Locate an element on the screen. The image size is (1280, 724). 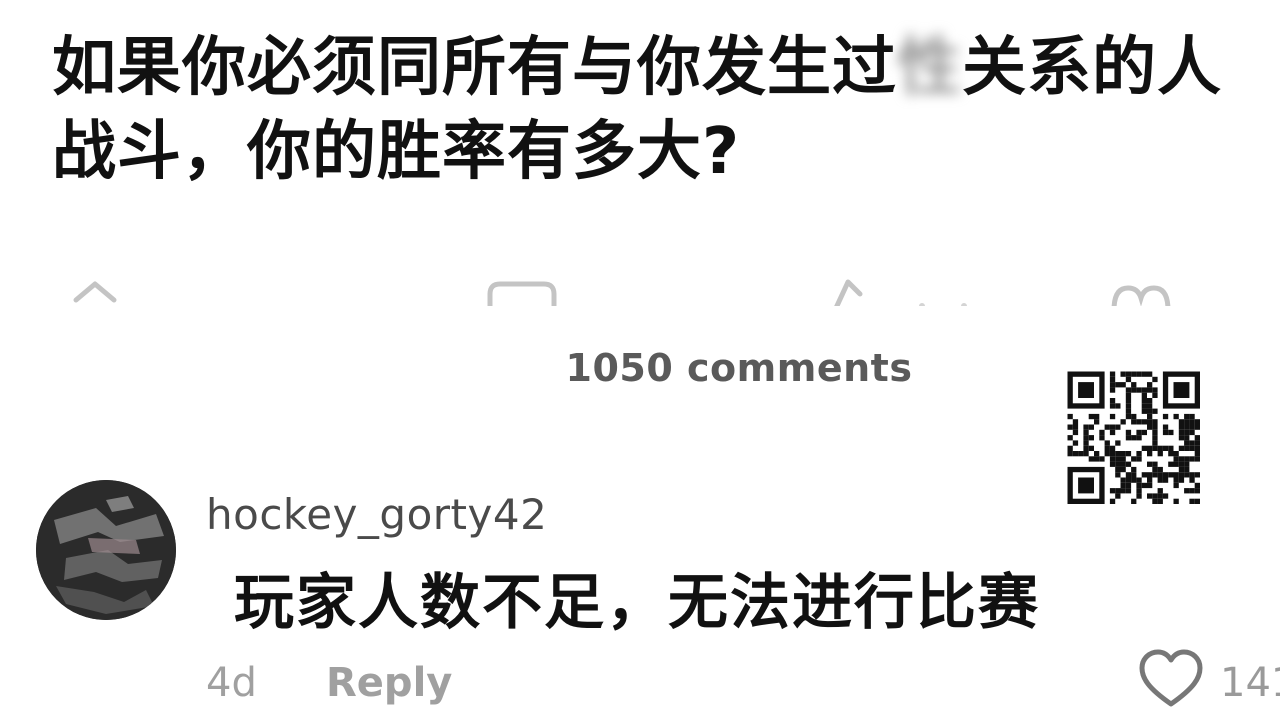
comment-text: 玩家人数不足，无法进行比赛 is located at coordinates (637, 603).